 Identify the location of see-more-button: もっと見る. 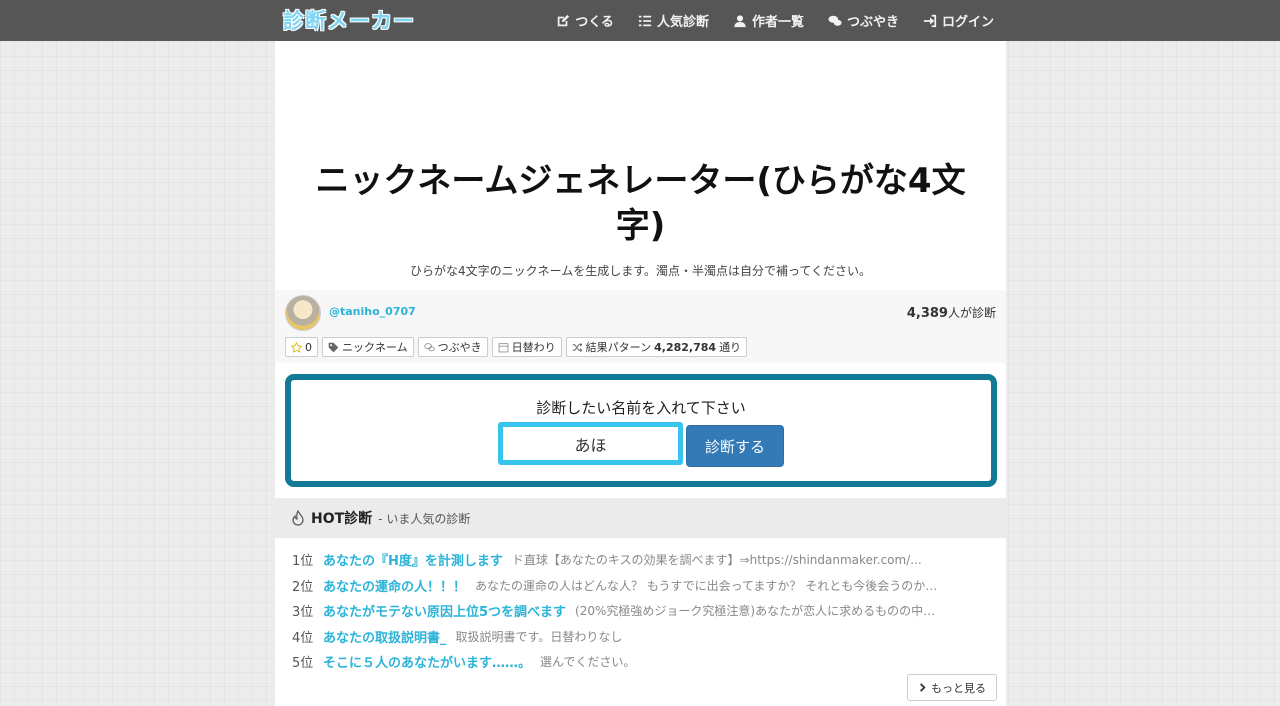
(952, 687).